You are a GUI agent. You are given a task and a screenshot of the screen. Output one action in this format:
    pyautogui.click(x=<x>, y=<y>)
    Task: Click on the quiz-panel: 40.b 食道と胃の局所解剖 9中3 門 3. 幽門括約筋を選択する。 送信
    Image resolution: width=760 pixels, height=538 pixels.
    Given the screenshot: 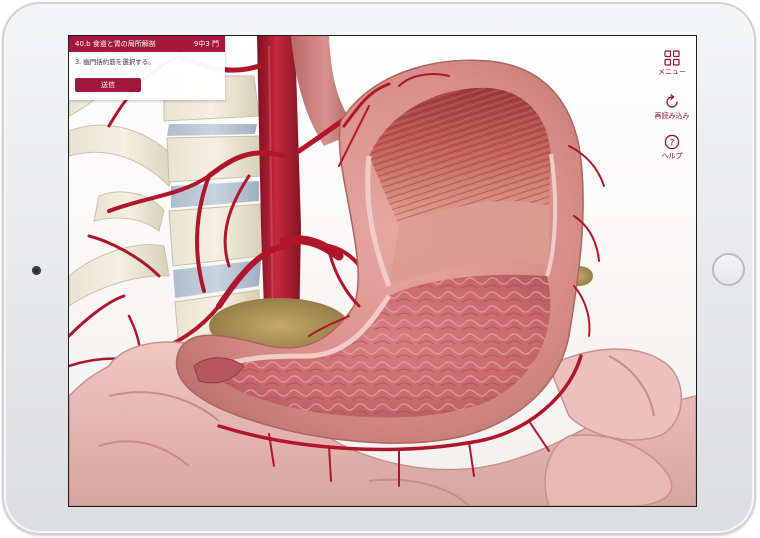 What is the action you would take?
    pyautogui.click(x=147, y=68)
    